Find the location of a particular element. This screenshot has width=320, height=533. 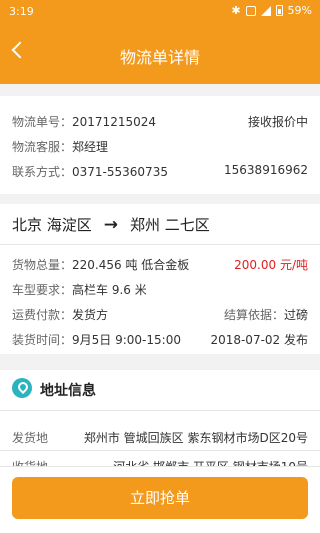

phone-row: 联系方式：0371-55360735 15638916962 is located at coordinates (160, 171).